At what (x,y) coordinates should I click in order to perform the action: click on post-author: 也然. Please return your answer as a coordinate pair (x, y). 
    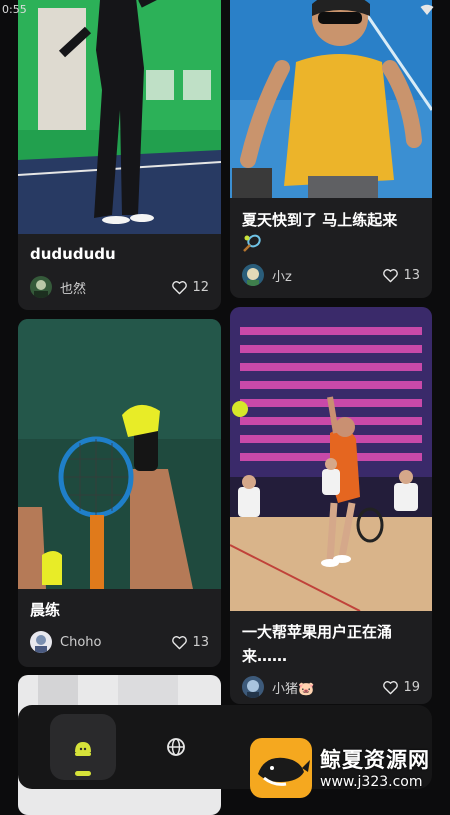
    Looking at the image, I should click on (115, 287).